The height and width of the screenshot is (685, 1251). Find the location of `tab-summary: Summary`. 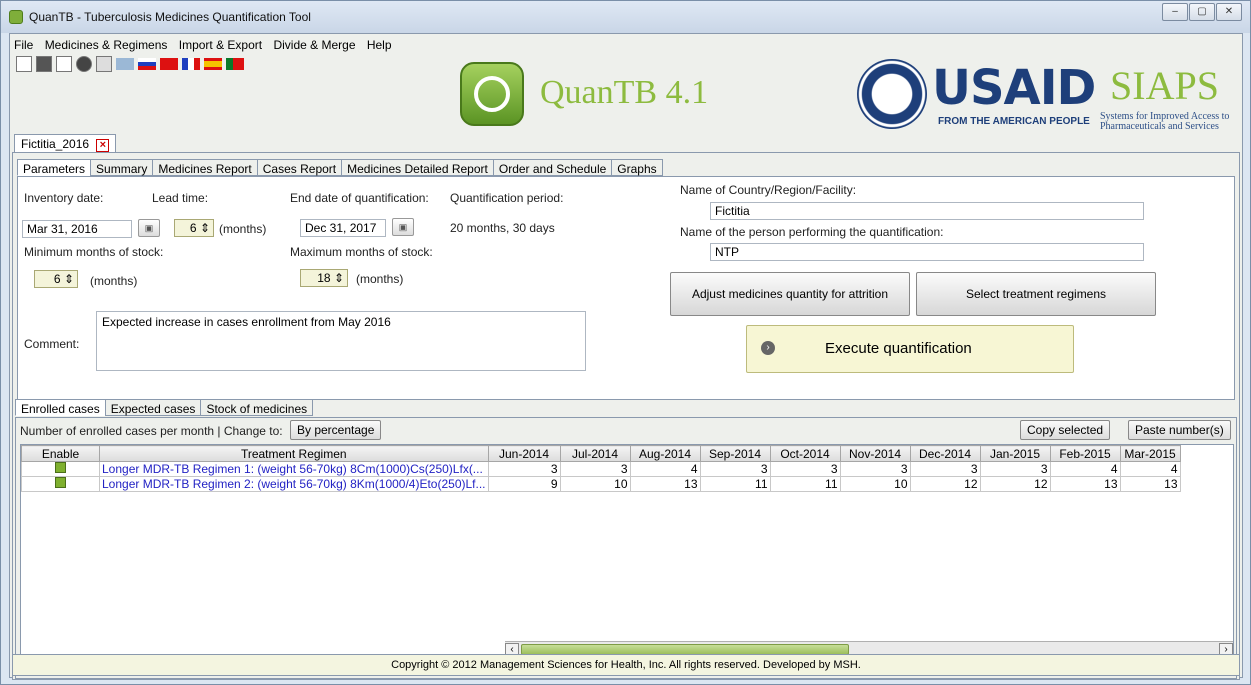

tab-summary: Summary is located at coordinates (122, 167).